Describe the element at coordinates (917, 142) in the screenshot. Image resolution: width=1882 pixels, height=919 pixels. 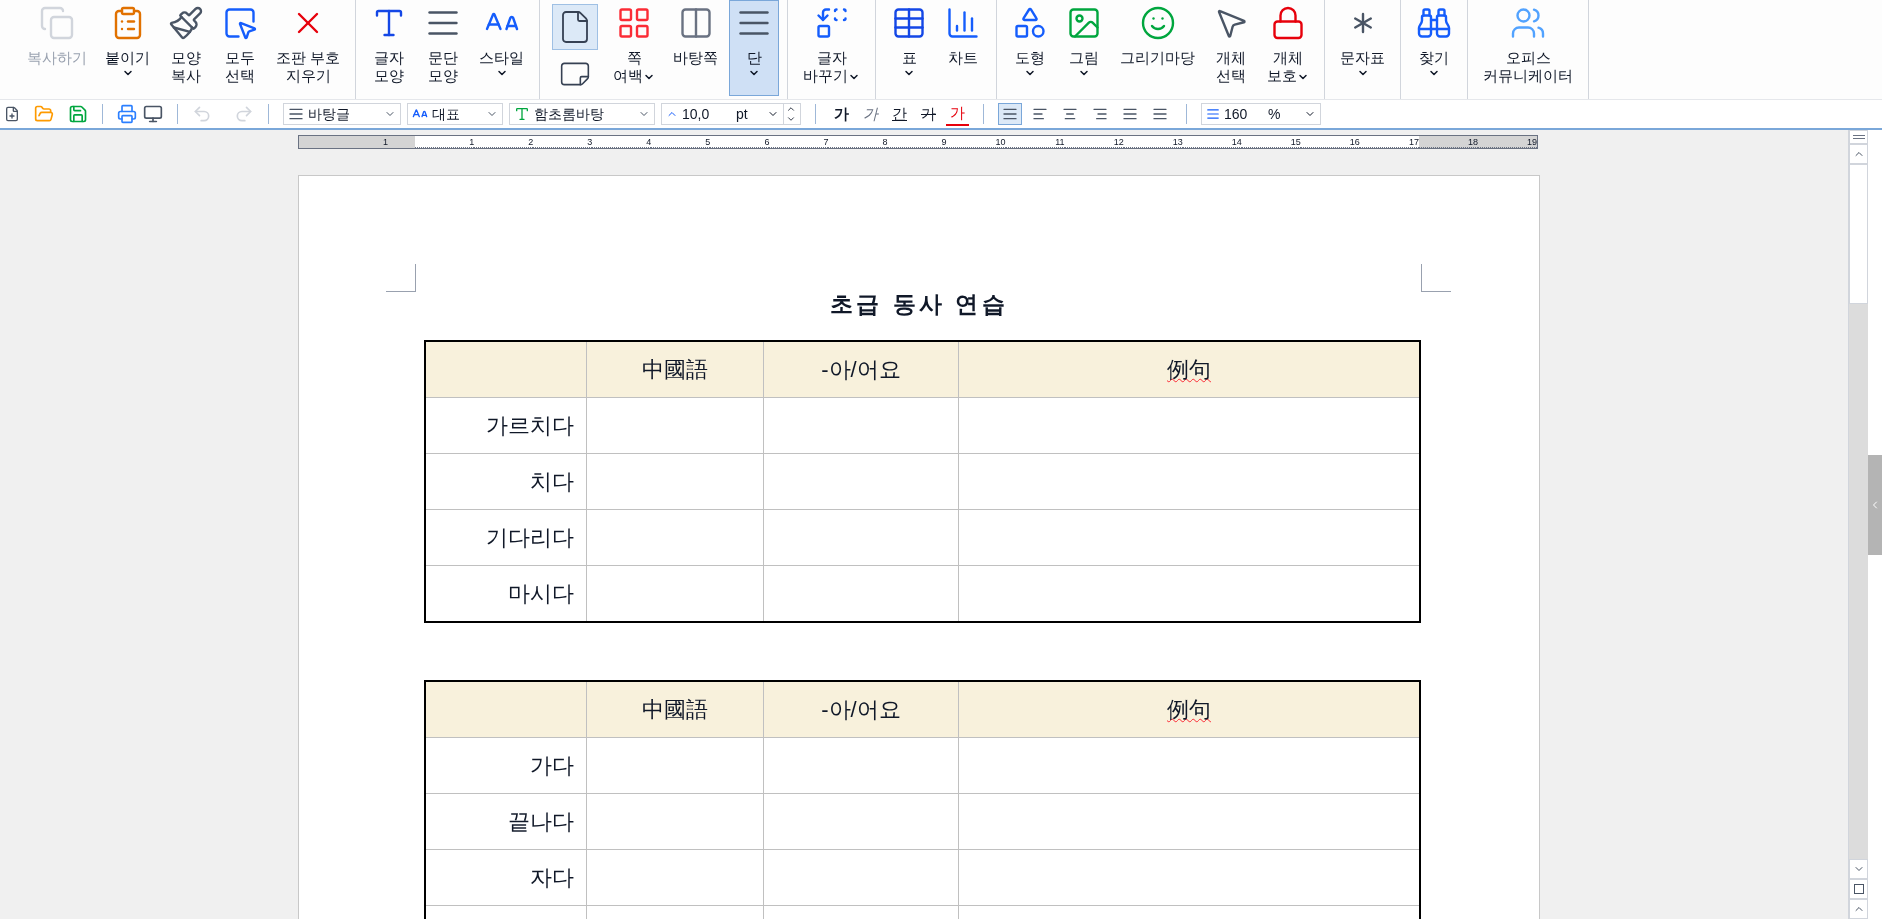
I see `ruler-label: 9` at that location.